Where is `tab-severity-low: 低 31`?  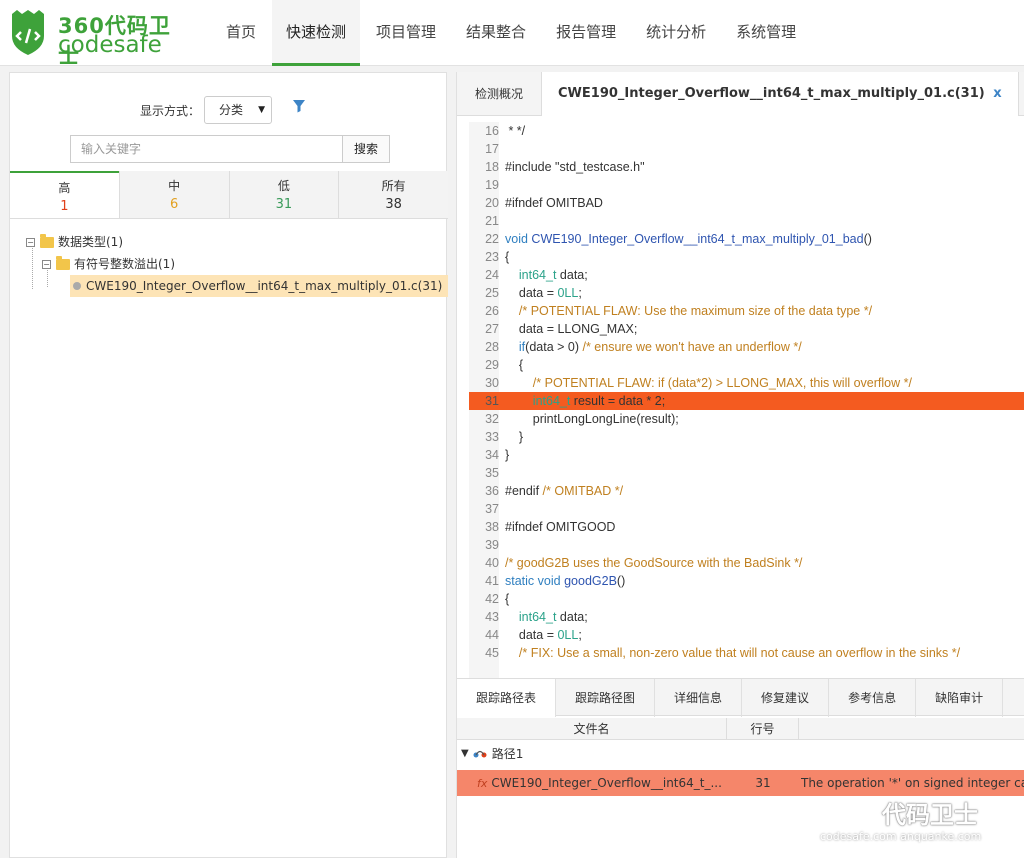 tab-severity-low: 低 31 is located at coordinates (283, 194).